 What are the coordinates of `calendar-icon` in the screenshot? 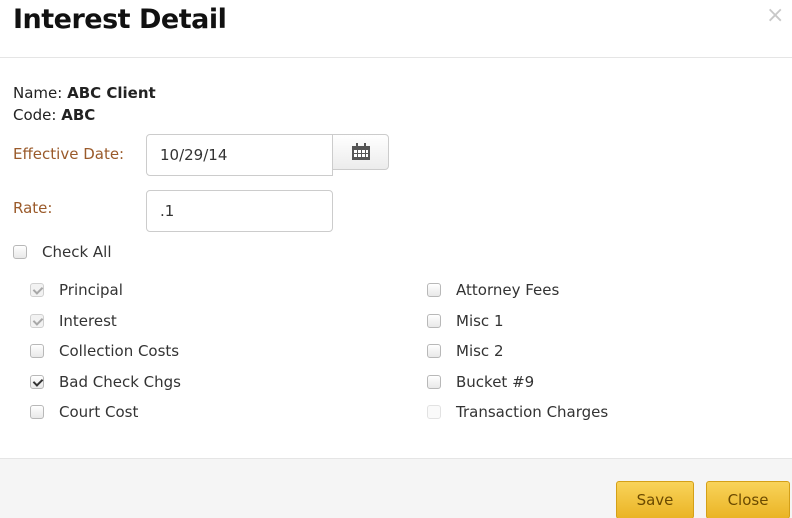 It's located at (361, 151).